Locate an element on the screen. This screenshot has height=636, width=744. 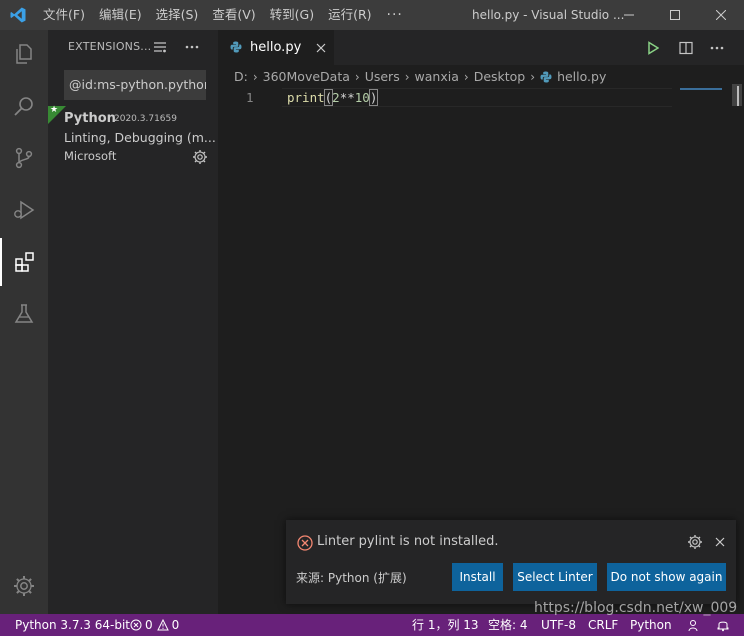
menu-more-icon: ··· is located at coordinates (395, 15).